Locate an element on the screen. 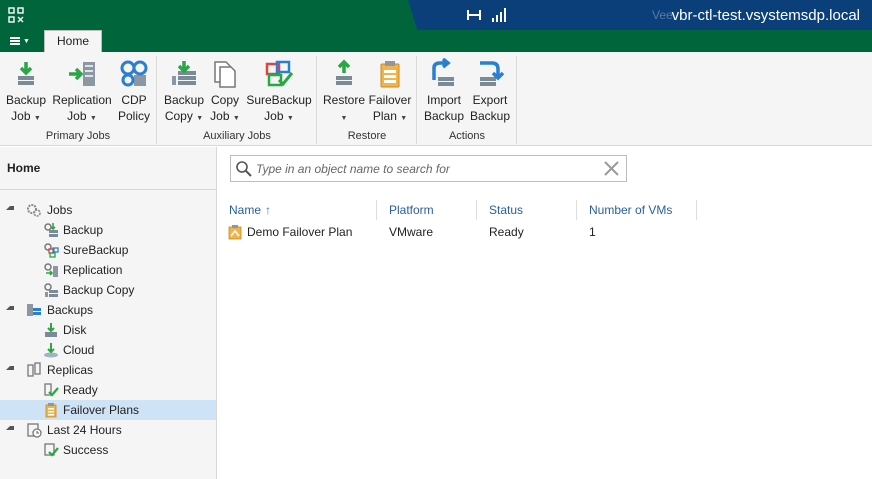 This screenshot has width=872, height=479. tree-item-last-24-hours: Last 24 Hours is located at coordinates (108, 430).